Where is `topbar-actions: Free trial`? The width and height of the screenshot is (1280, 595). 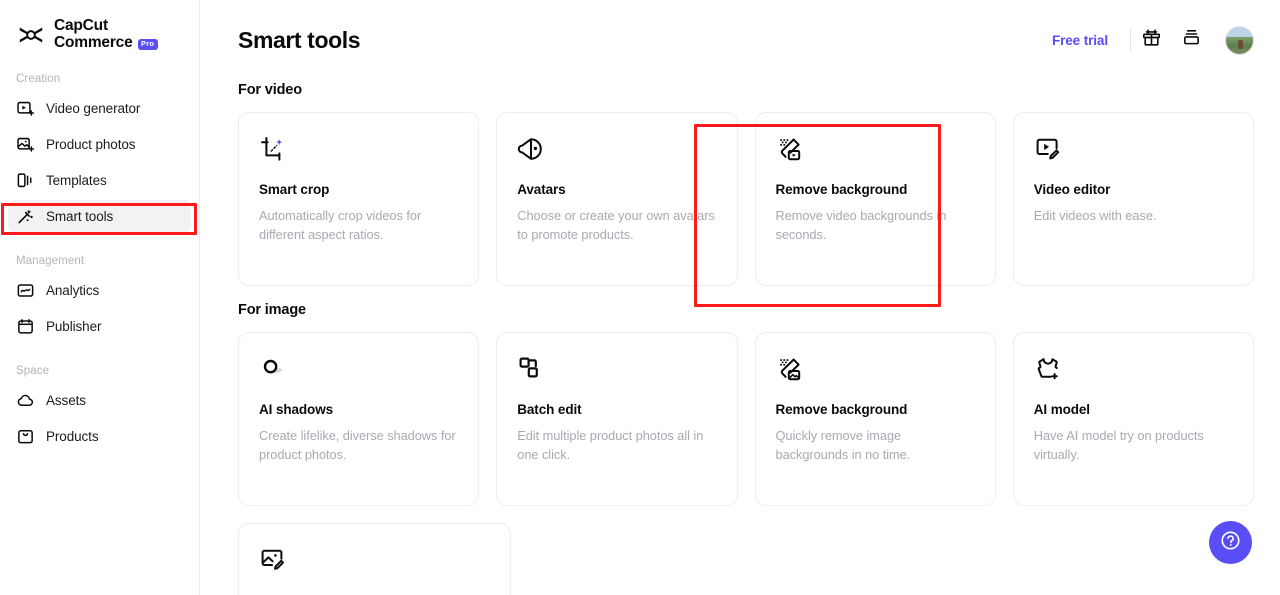 topbar-actions: Free trial is located at coordinates (1153, 40).